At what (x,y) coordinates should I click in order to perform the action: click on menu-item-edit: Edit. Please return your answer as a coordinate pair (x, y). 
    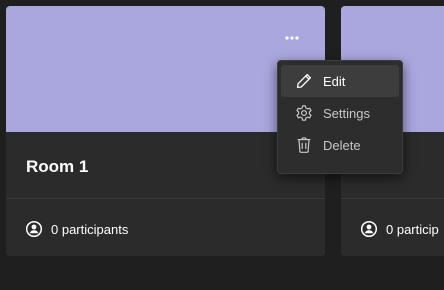
    Looking at the image, I should click on (340, 81).